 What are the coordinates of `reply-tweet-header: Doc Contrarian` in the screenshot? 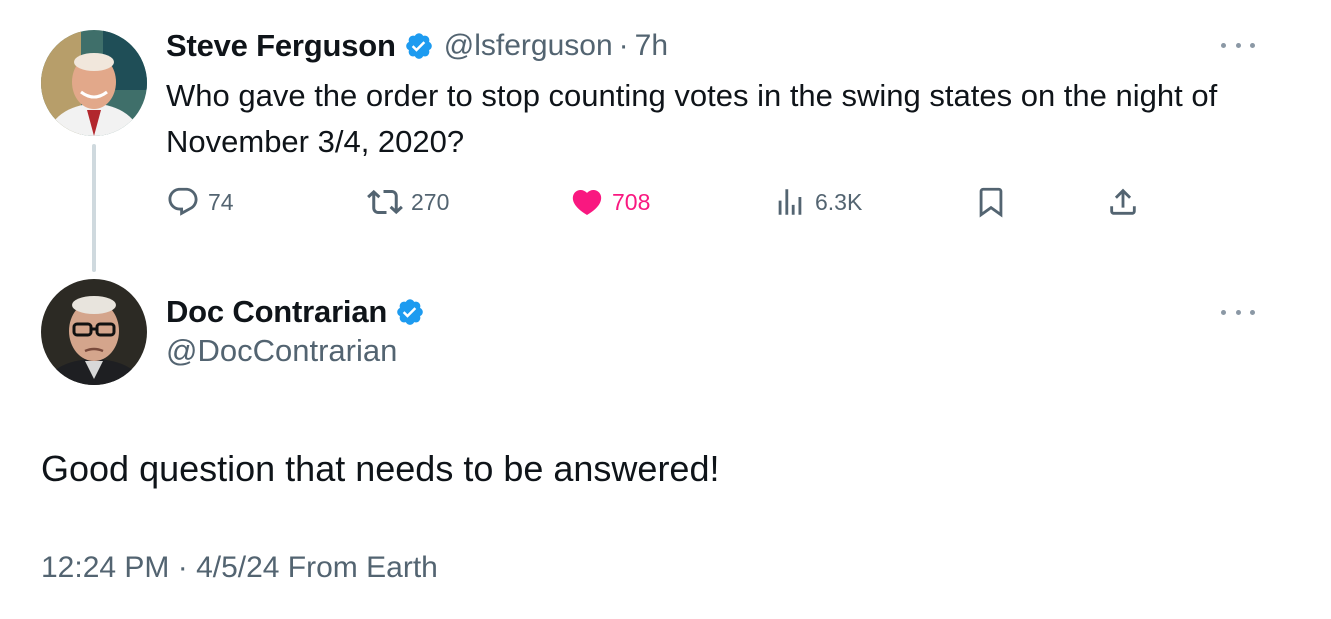 It's located at (295, 312).